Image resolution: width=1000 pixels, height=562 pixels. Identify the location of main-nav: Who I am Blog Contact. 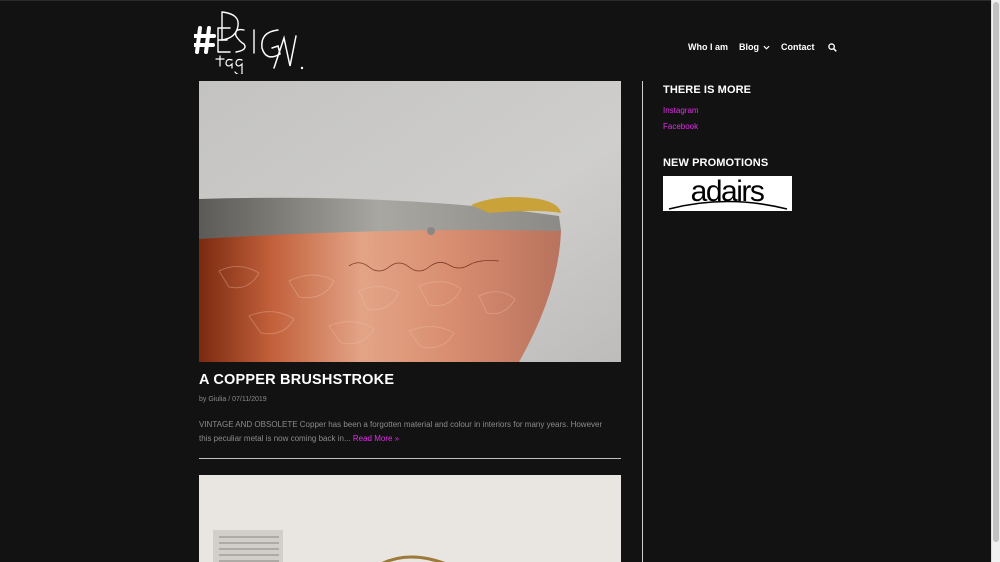
(762, 47).